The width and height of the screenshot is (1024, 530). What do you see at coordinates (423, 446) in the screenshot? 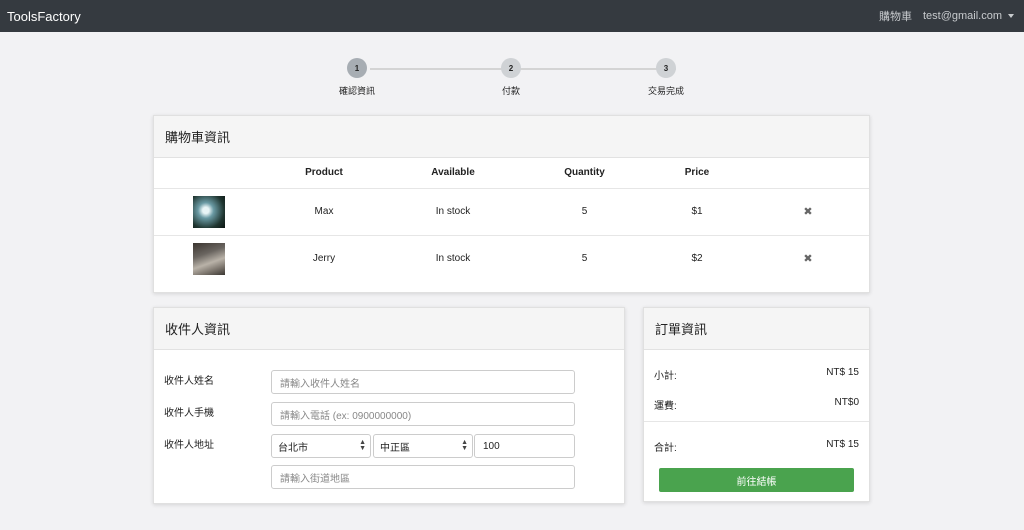
I see `district-select: 中正區 ▲ ▼` at bounding box center [423, 446].